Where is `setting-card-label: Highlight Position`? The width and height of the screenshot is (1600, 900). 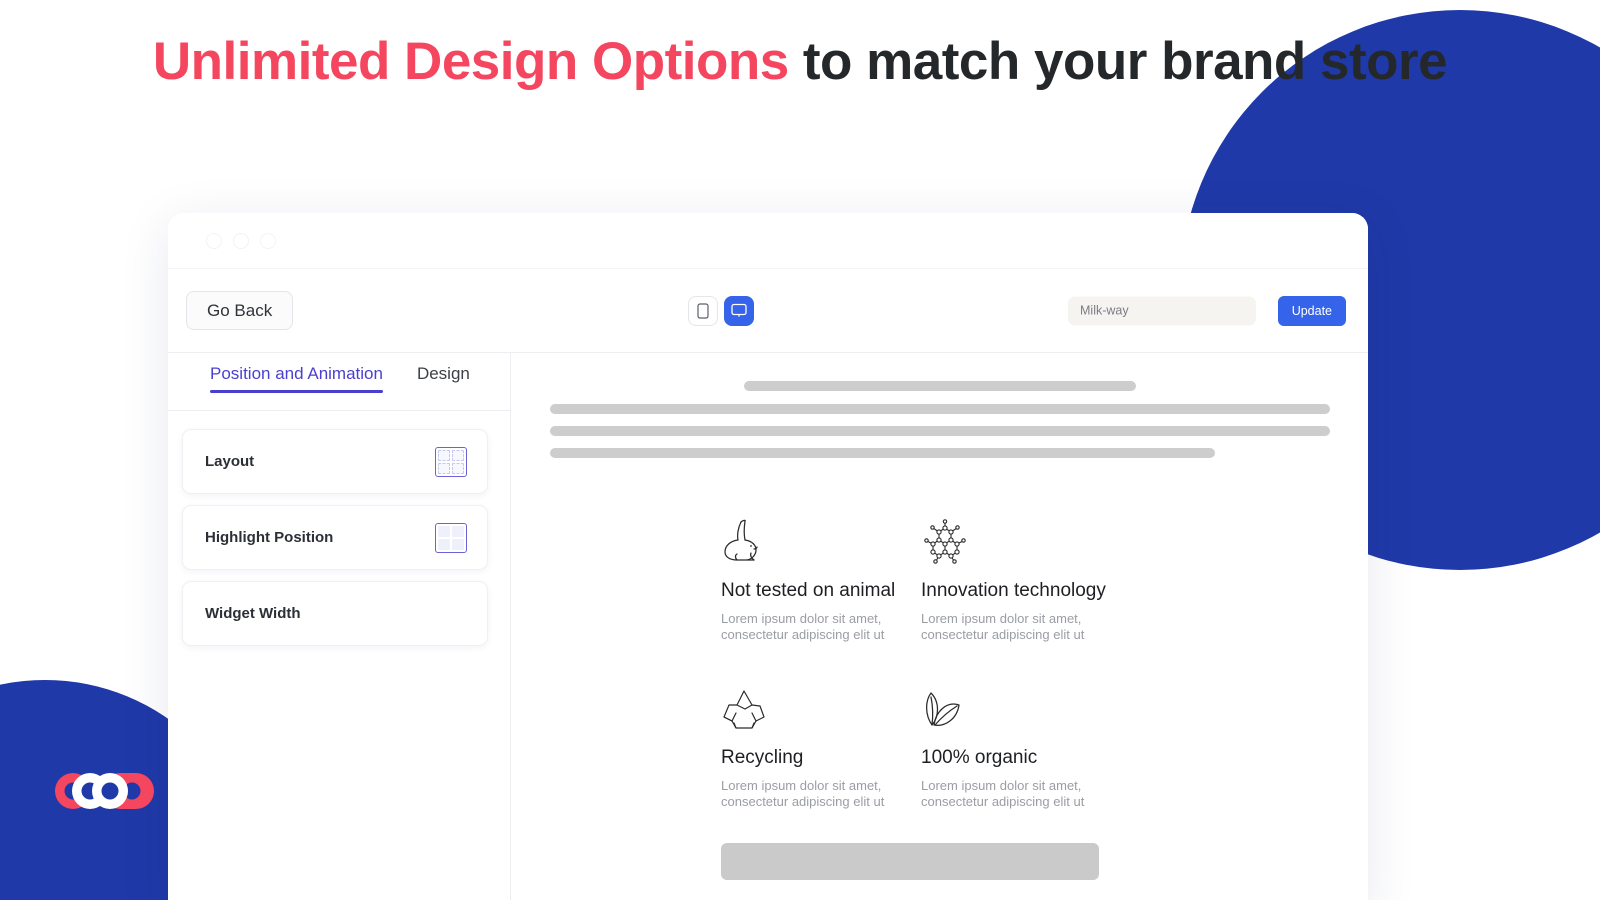 setting-card-label: Highlight Position is located at coordinates (269, 537).